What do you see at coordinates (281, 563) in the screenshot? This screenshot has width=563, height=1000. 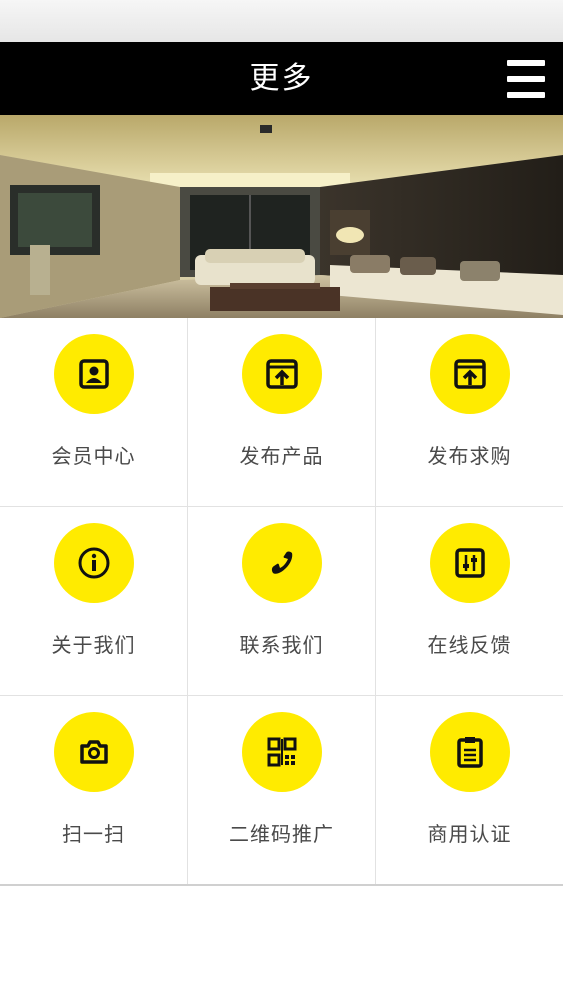 I see `phone-icon` at bounding box center [281, 563].